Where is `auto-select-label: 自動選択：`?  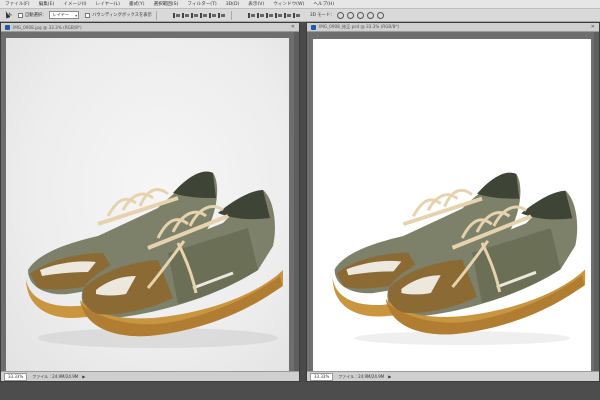
auto-select-label: 自動選択： is located at coordinates (36, 15).